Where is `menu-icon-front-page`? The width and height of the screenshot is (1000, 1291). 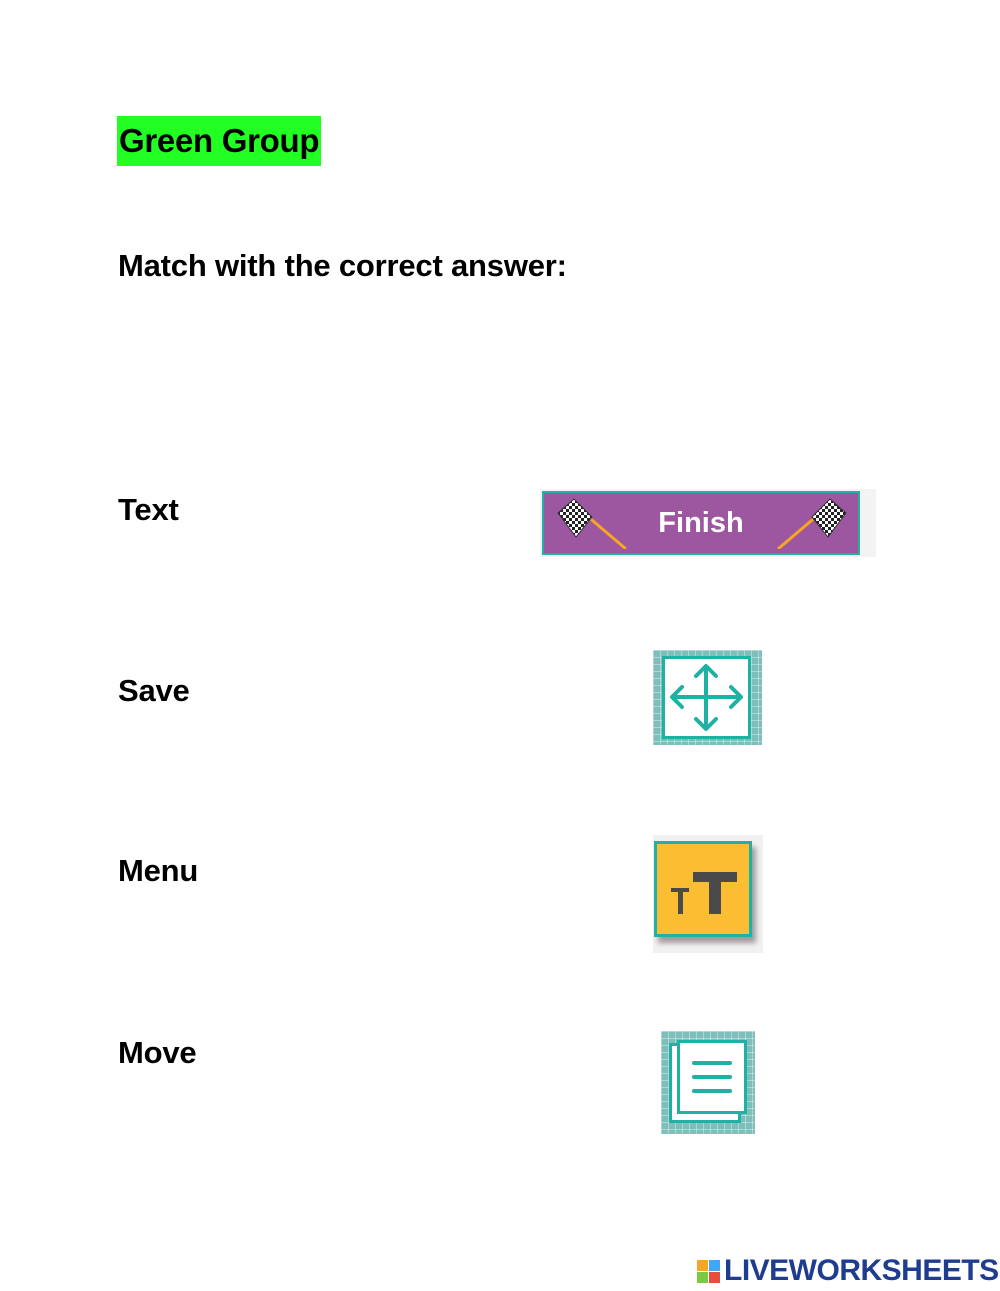 menu-icon-front-page is located at coordinates (712, 1077).